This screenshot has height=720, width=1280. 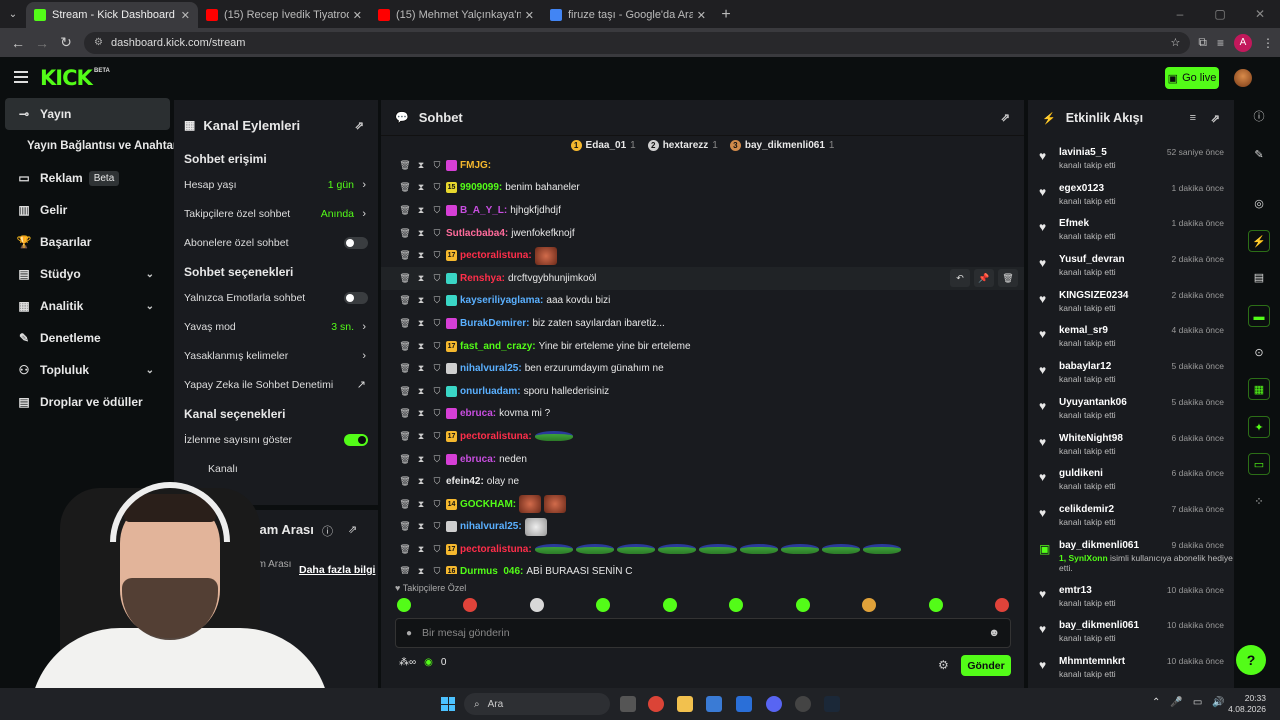 I want to click on filter-icon: ≡, so click(x=1193, y=118).